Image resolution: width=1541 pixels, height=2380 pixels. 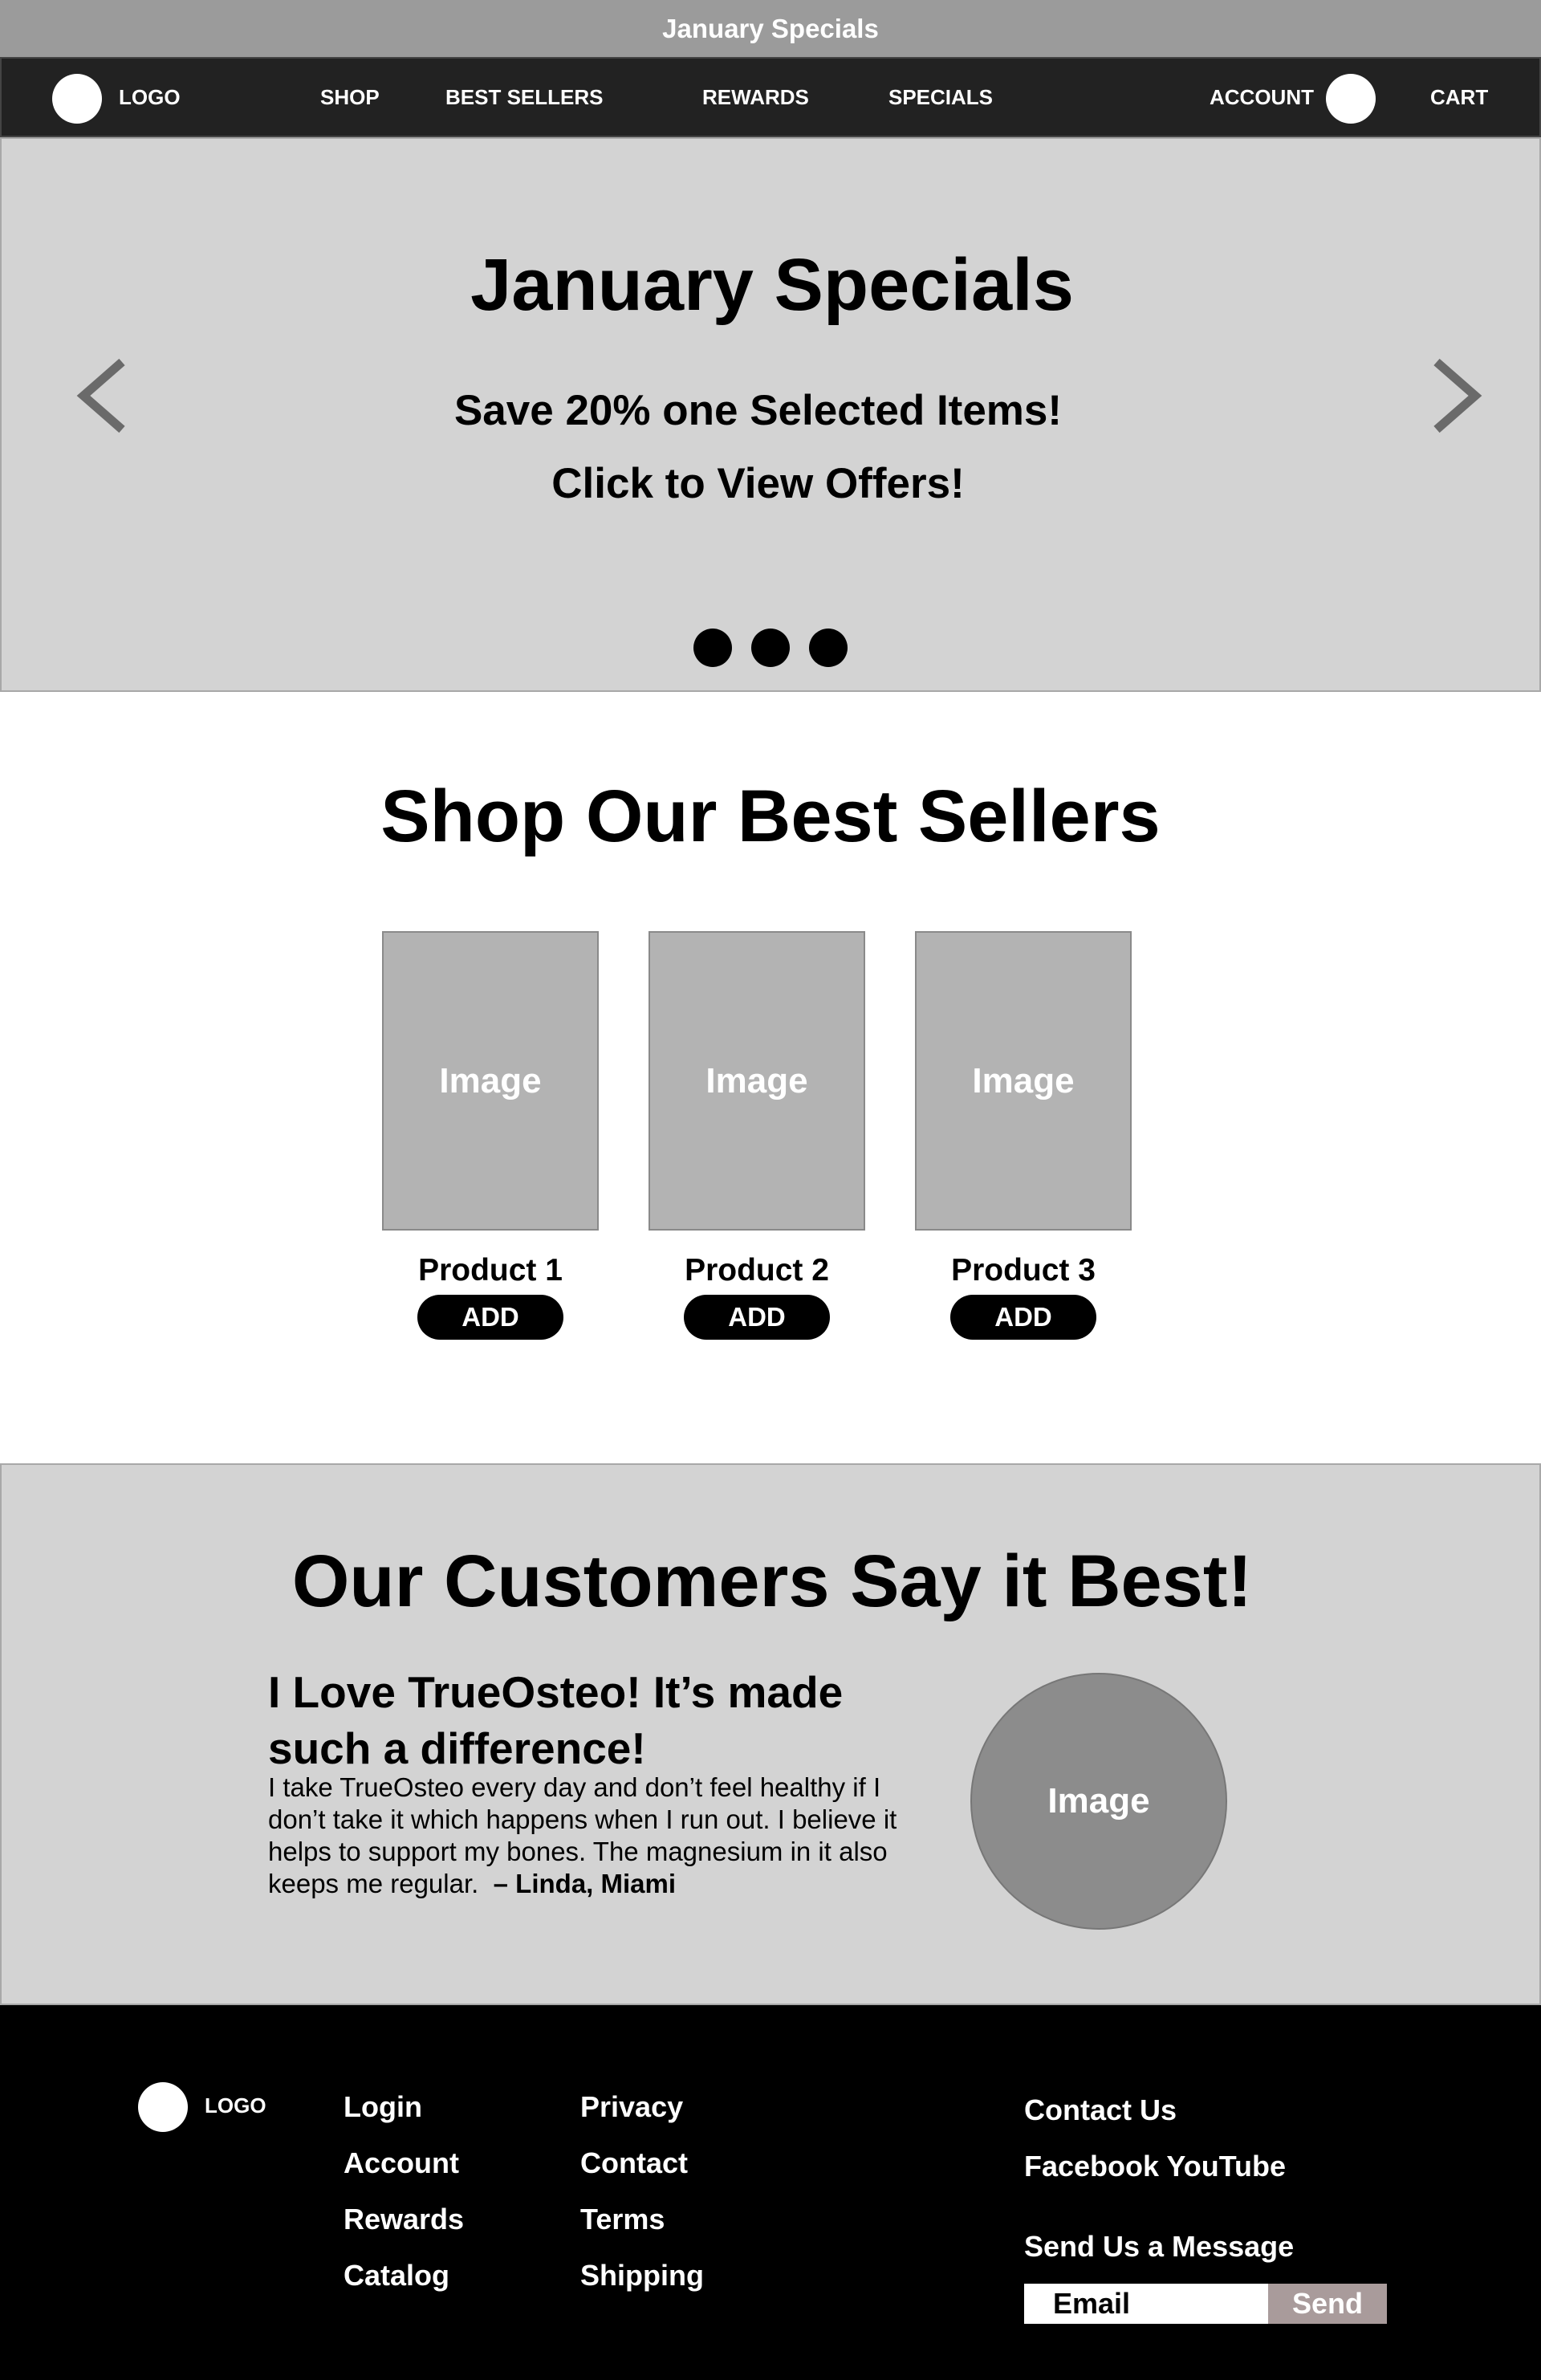 I want to click on hero-cta-text: Click to View Offers!, so click(x=758, y=483).